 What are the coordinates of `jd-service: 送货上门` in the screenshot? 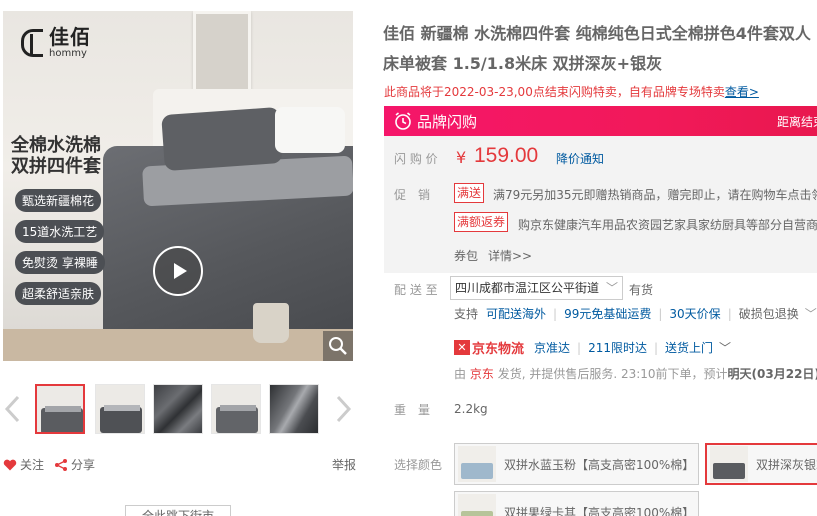 It's located at (689, 347).